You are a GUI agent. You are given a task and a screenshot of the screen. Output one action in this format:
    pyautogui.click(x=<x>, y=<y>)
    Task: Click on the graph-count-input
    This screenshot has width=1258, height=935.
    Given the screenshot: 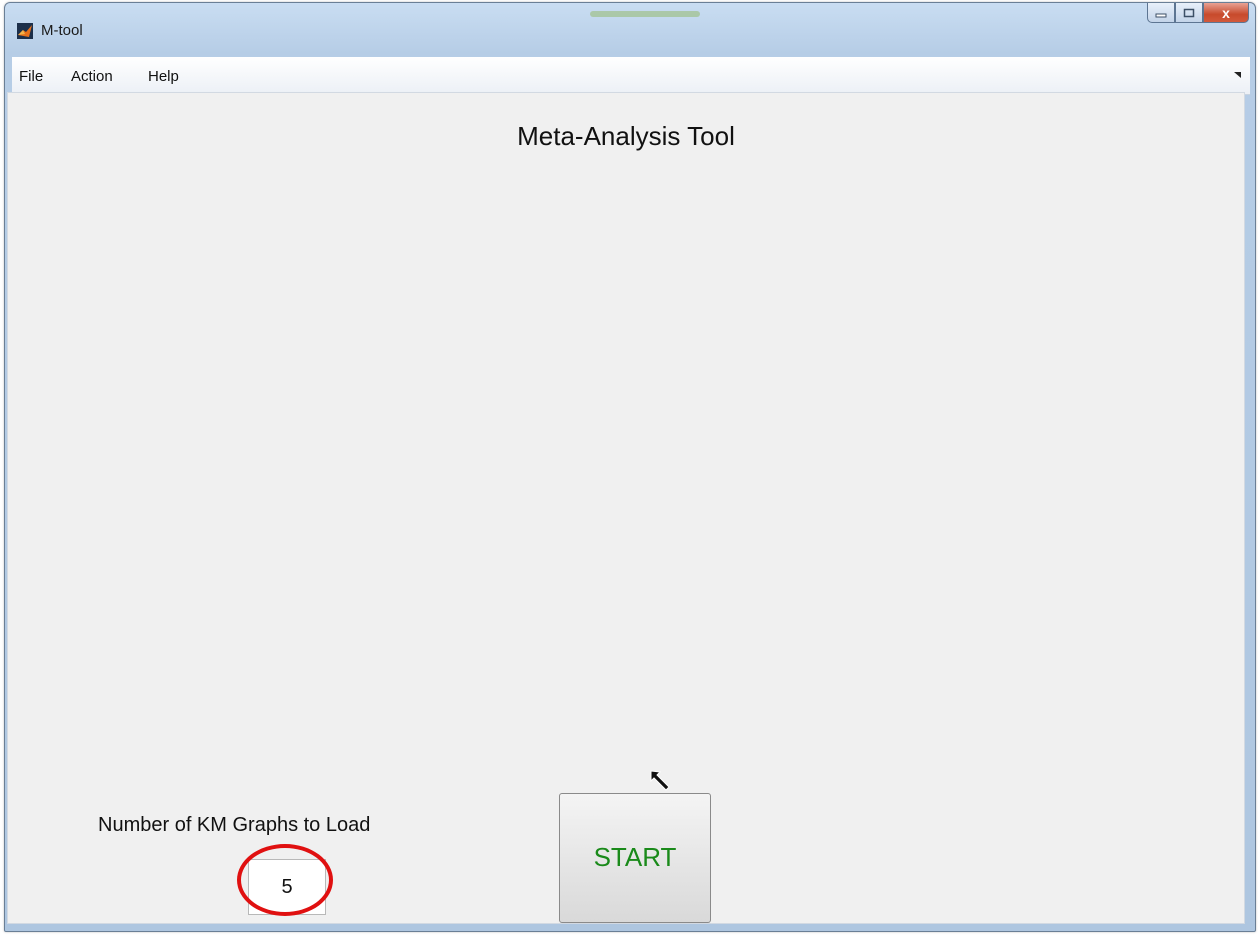 What is the action you would take?
    pyautogui.click(x=287, y=887)
    